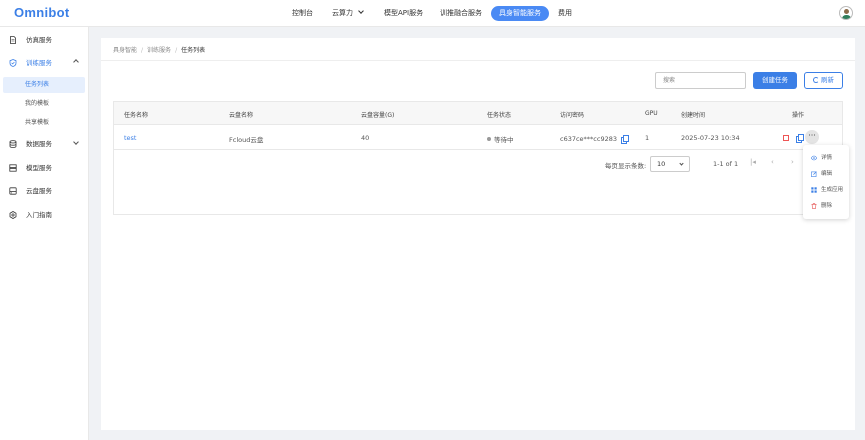  What do you see at coordinates (786, 138) in the screenshot?
I see `stop-icon` at bounding box center [786, 138].